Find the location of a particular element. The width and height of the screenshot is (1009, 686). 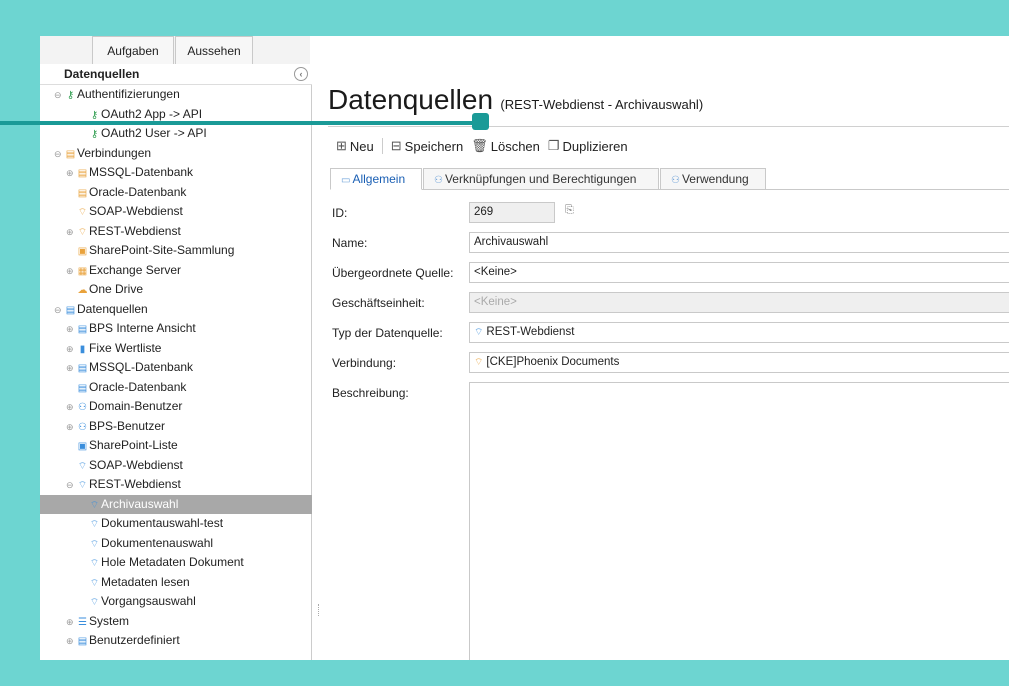

connection-value: [CKE]Phoenix Documents is located at coordinates (553, 362).